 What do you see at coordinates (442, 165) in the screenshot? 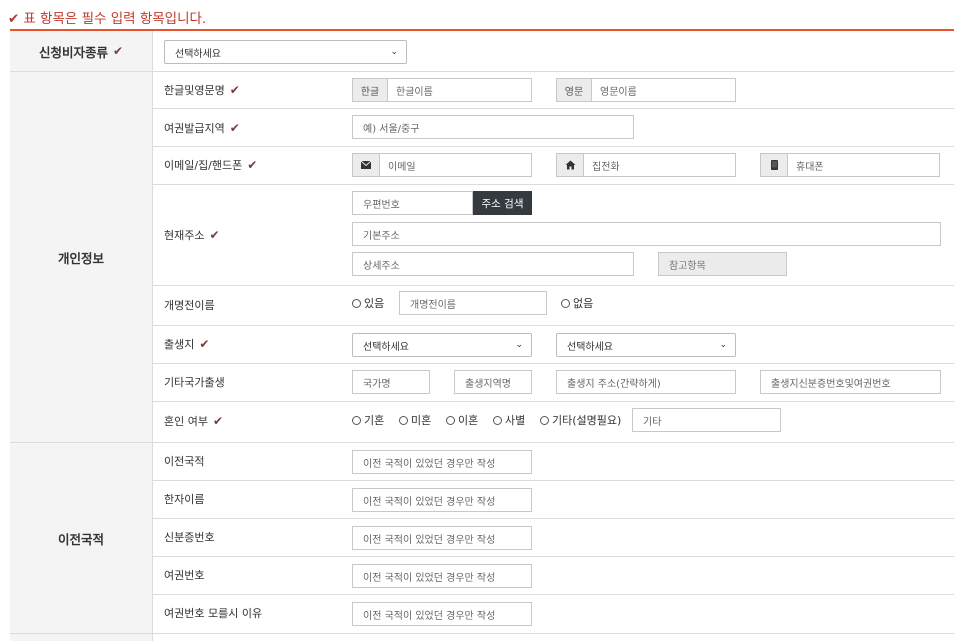
I see `email-field: 이메일` at bounding box center [442, 165].